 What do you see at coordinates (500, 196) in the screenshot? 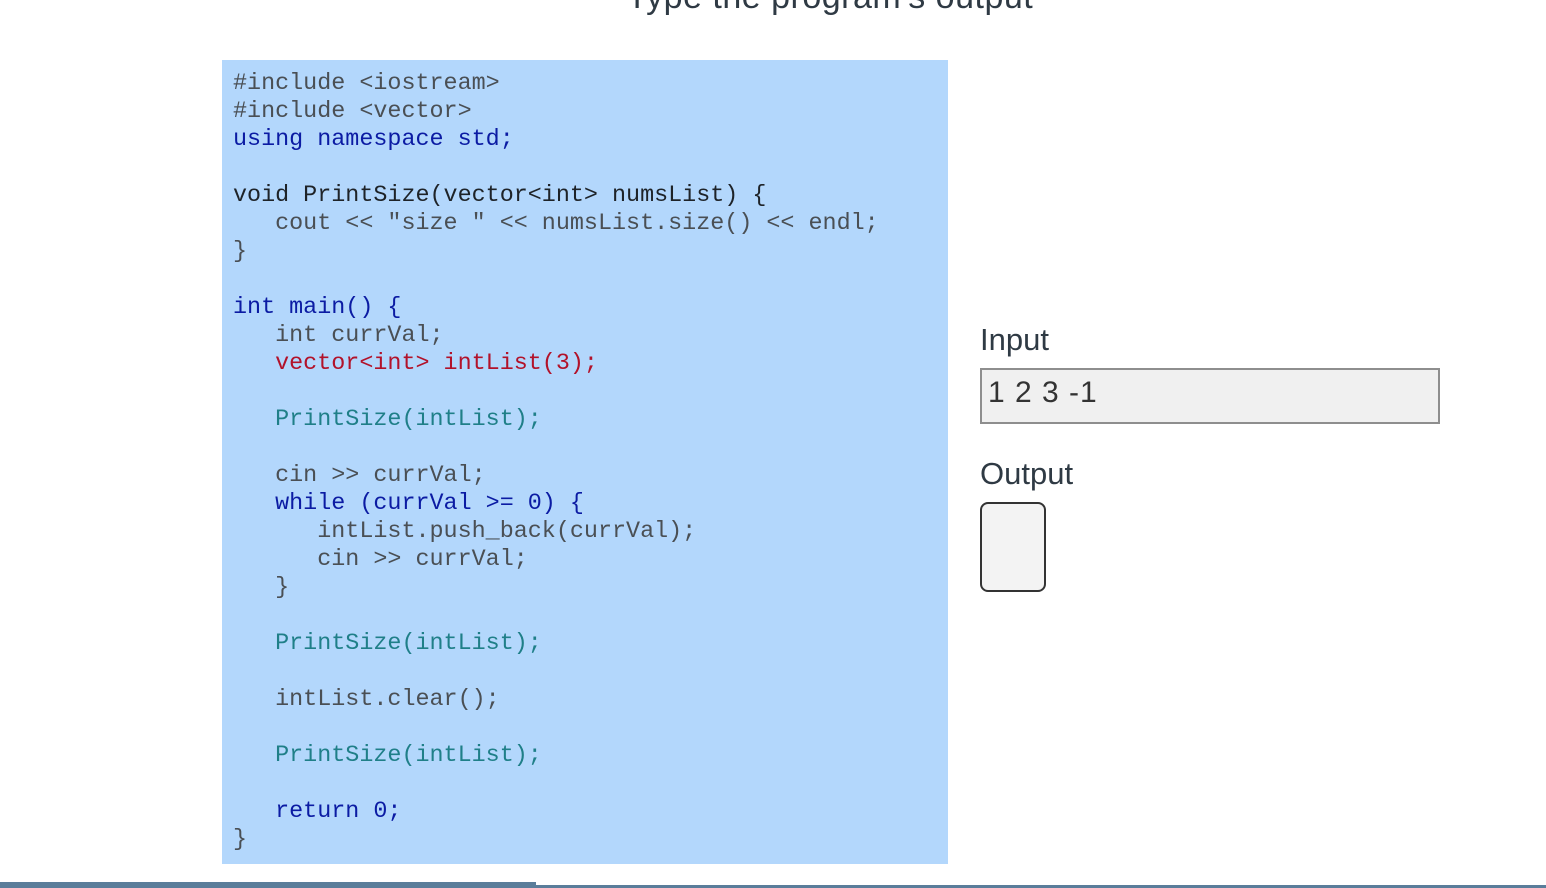
I see `code-line-4: void PrintSize(vector<int> numsList) {` at bounding box center [500, 196].